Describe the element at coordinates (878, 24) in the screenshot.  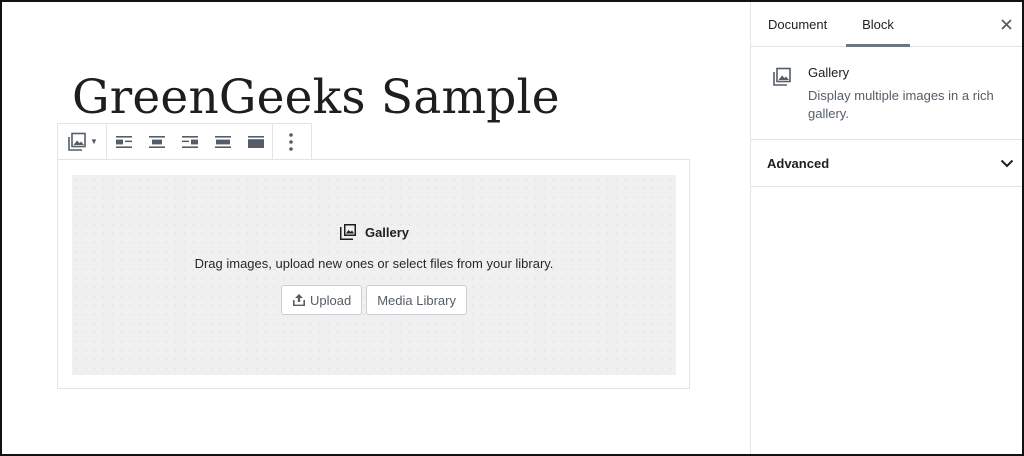
I see `tab-block: Block` at that location.